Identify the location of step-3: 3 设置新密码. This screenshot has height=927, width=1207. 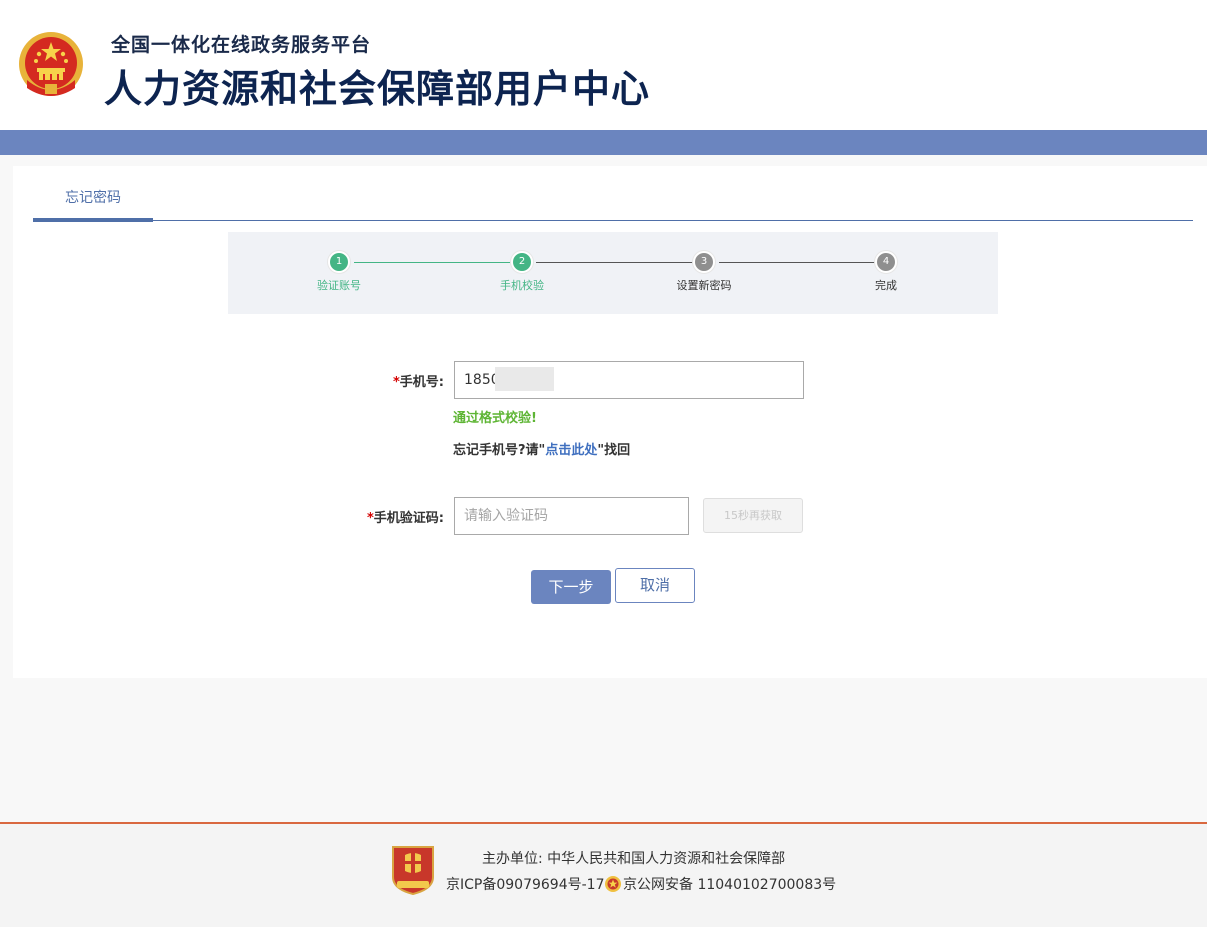
(704, 272).